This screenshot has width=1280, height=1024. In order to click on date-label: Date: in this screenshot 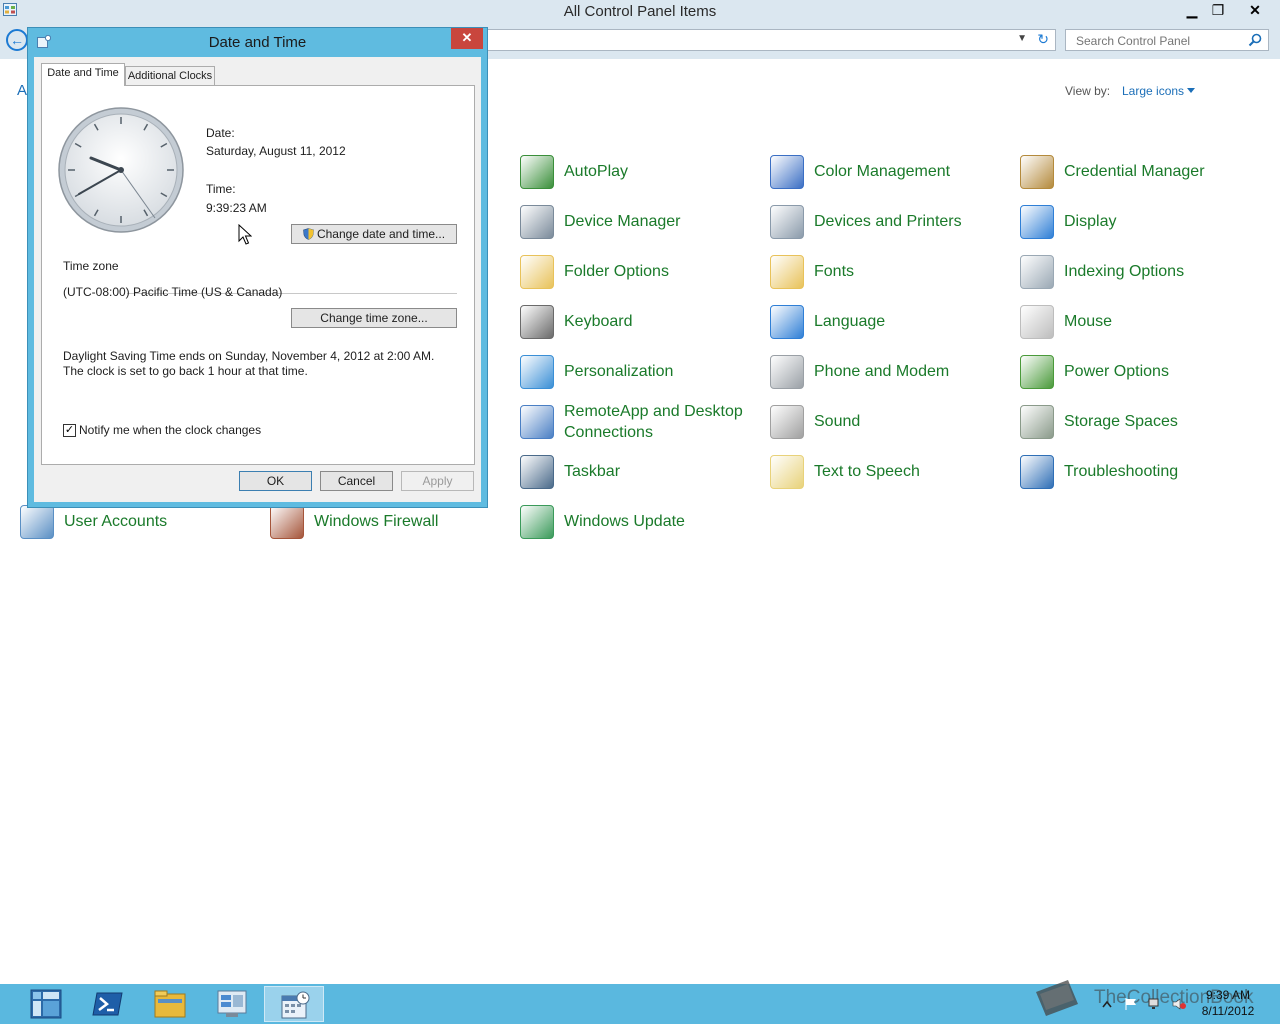, I will do `click(220, 133)`.